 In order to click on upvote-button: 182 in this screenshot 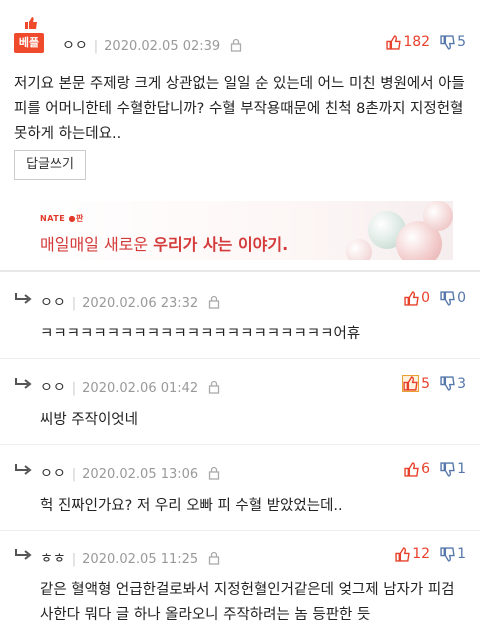, I will do `click(408, 42)`.